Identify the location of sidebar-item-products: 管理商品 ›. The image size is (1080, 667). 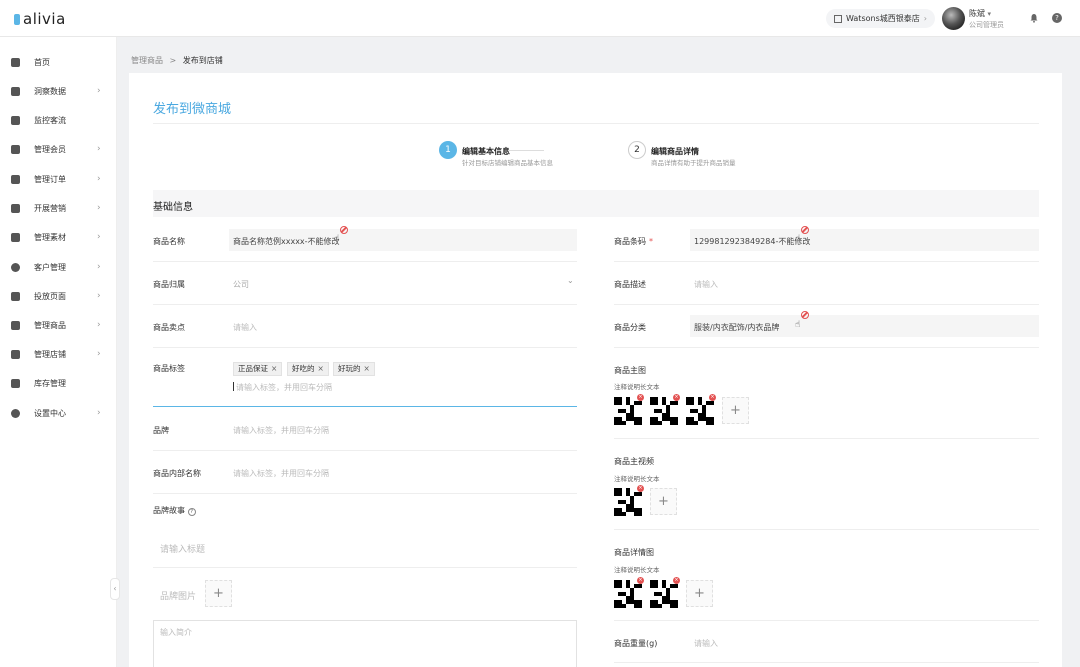
(58, 325).